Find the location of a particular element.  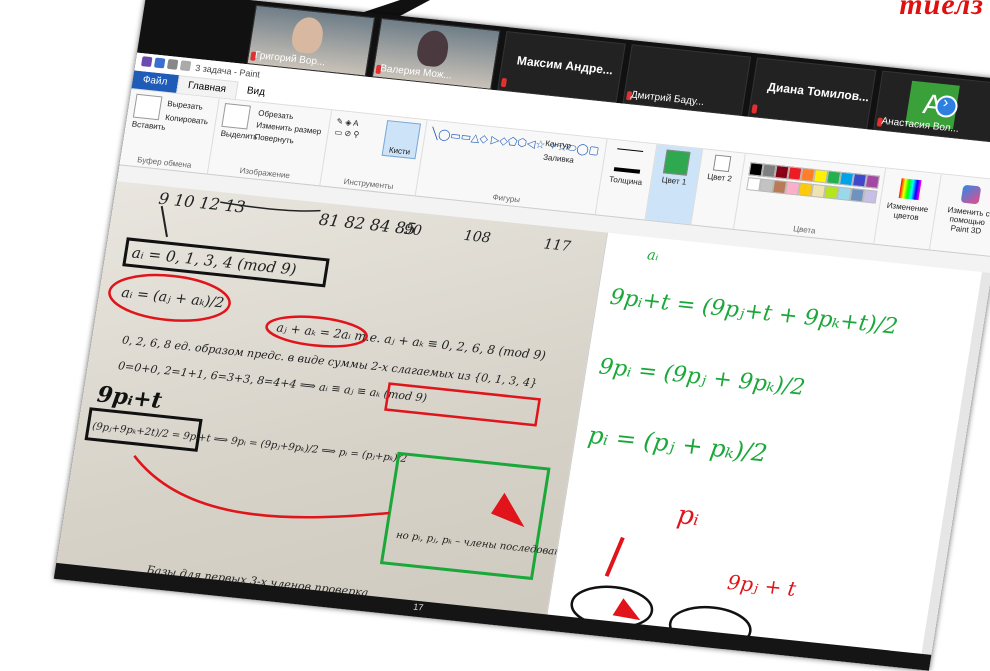

photo-text-seq: 9 10 12 13 is located at coordinates (201, 203).